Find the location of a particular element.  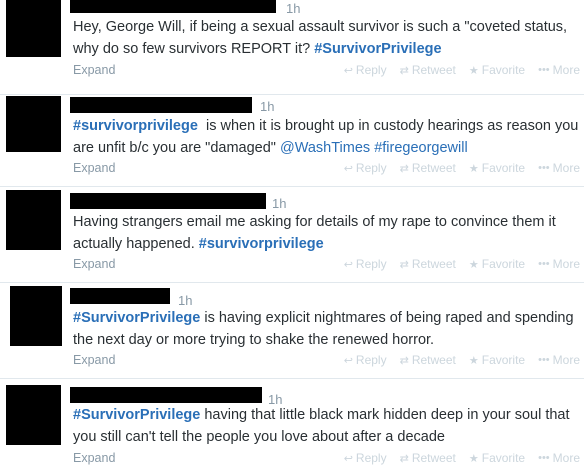

hashtag-link: #firegeorgewill is located at coordinates (421, 148).